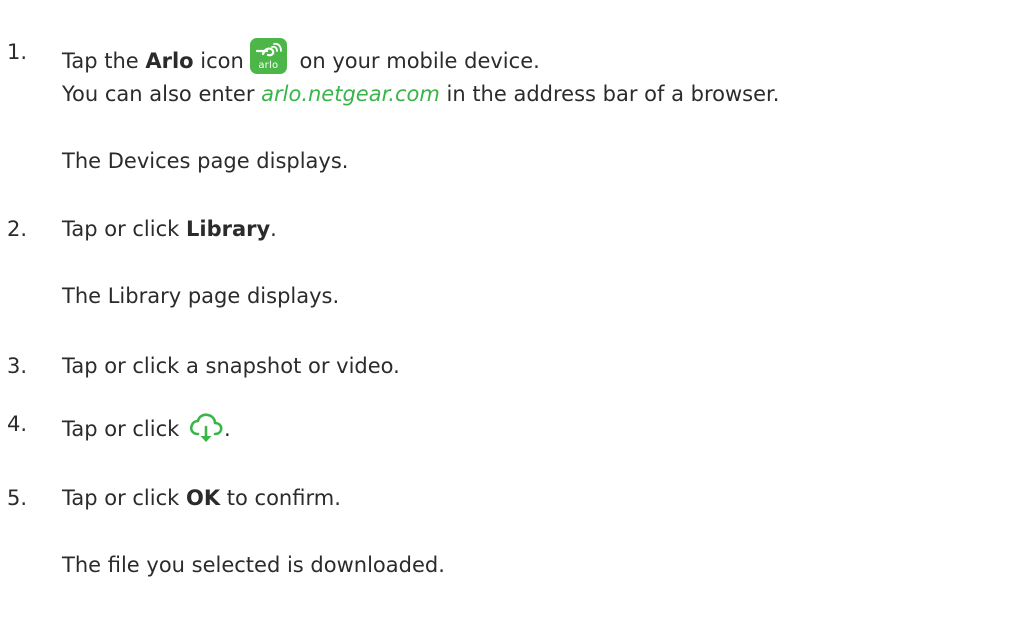  Describe the element at coordinates (280, 498) in the screenshot. I see `step-text-after: to confirm.` at that location.